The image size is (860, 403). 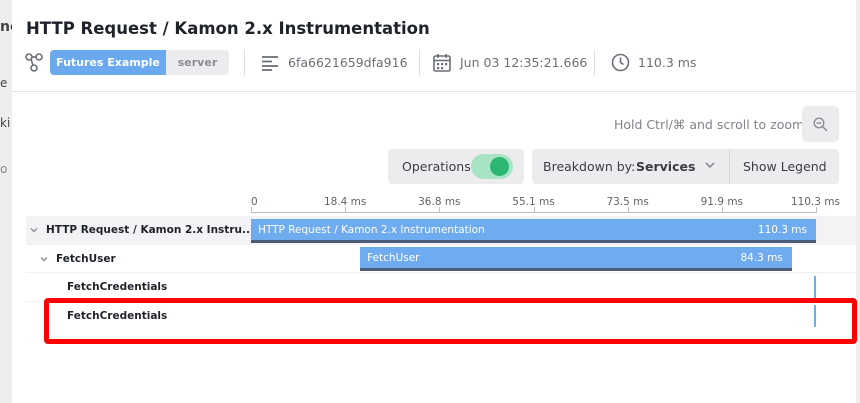 What do you see at coordinates (782, 230) in the screenshot?
I see `span-bar-duration: 110.3 ms` at bounding box center [782, 230].